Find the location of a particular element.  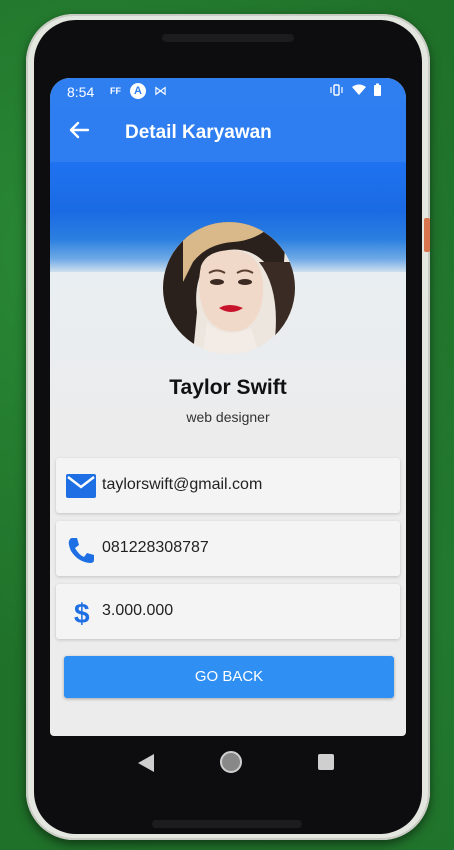

phone-icon is located at coordinates (81, 549).